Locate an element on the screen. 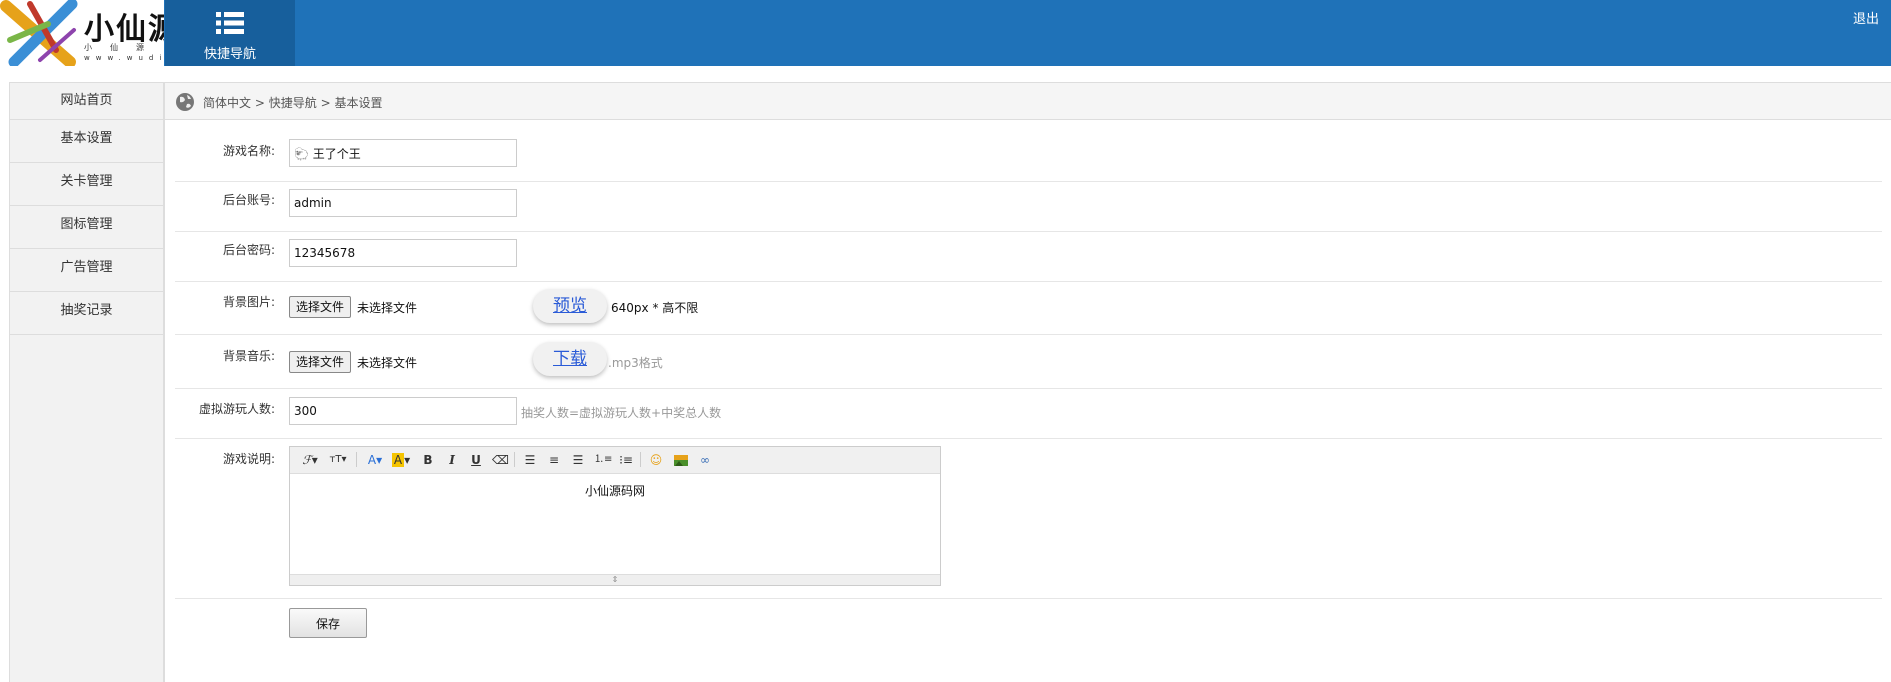 This screenshot has width=1891, height=682. highlight-color-icon: A ▾ is located at coordinates (401, 460).